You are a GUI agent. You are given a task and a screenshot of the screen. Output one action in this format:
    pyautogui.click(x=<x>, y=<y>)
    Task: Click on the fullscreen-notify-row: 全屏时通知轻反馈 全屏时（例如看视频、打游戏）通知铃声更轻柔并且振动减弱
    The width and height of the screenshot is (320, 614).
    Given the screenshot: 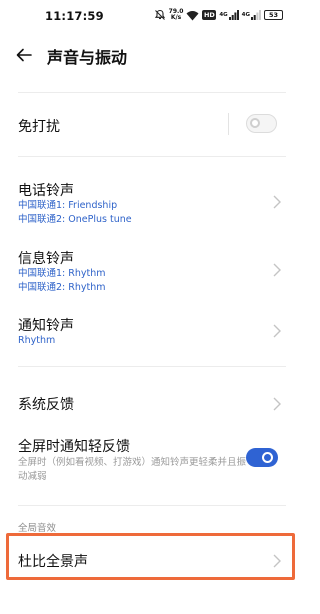 What is the action you would take?
    pyautogui.click(x=152, y=460)
    